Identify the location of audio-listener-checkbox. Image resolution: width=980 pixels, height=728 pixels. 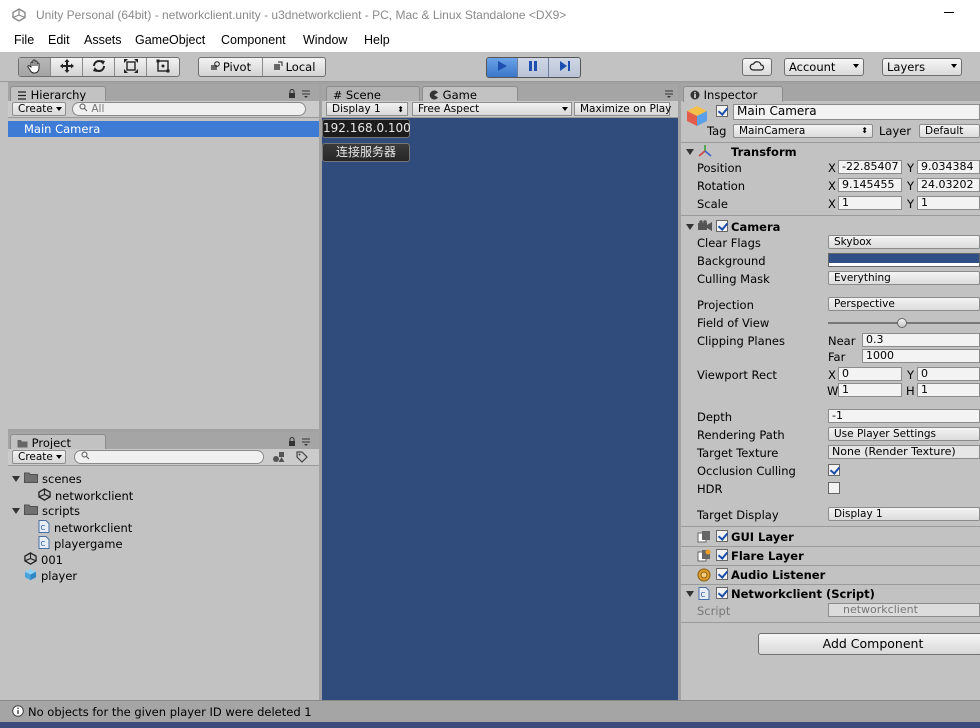
(722, 574).